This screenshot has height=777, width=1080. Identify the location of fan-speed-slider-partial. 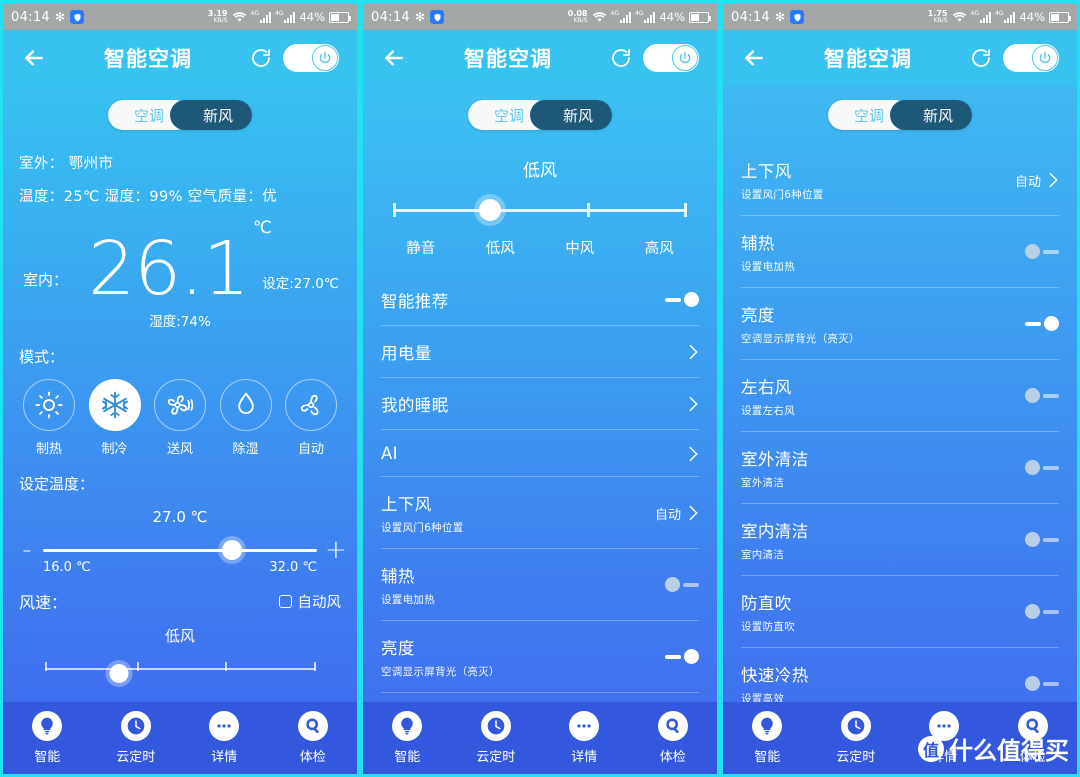
(180, 670).